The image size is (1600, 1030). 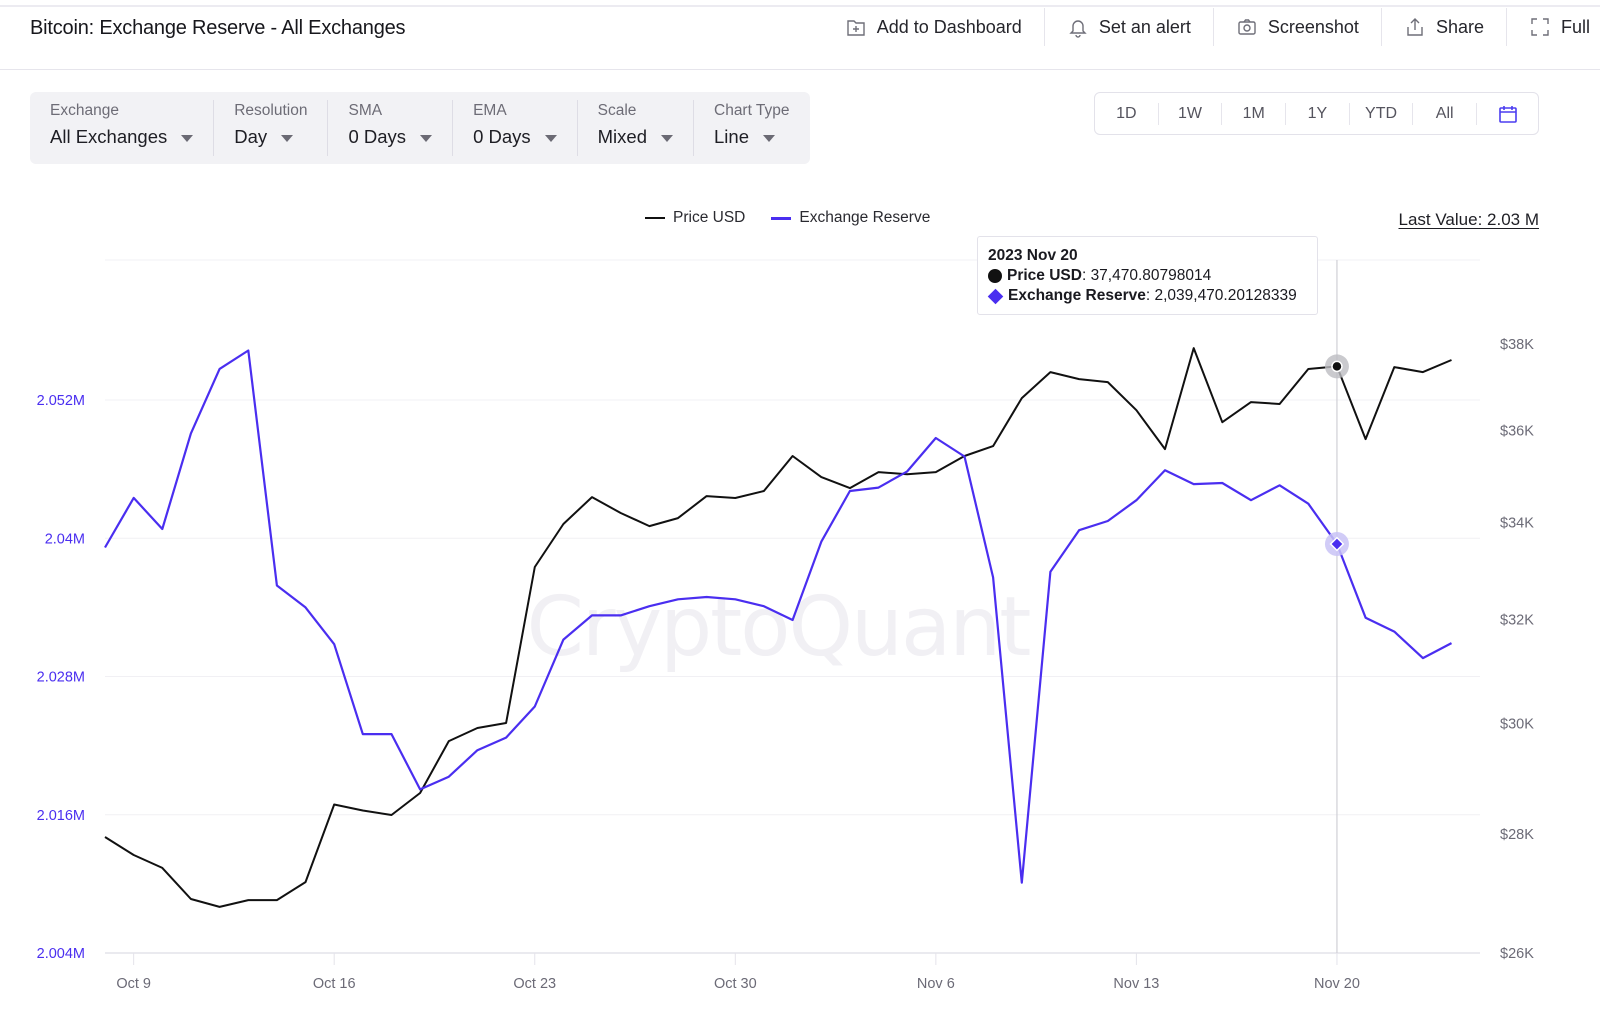 I want to click on x-tick-label: Oct 23, so click(x=534, y=984).